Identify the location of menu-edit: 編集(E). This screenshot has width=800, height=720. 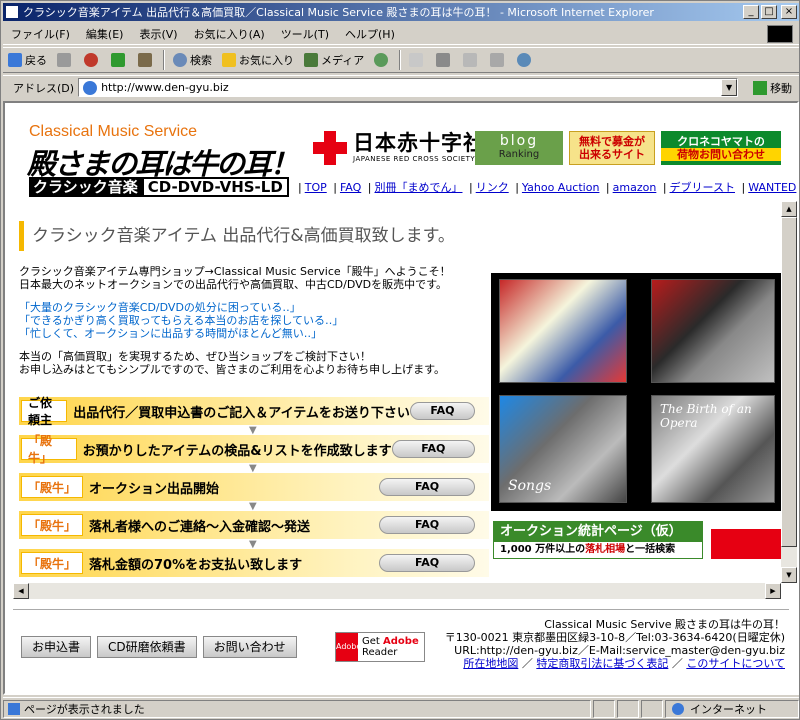
(105, 34).